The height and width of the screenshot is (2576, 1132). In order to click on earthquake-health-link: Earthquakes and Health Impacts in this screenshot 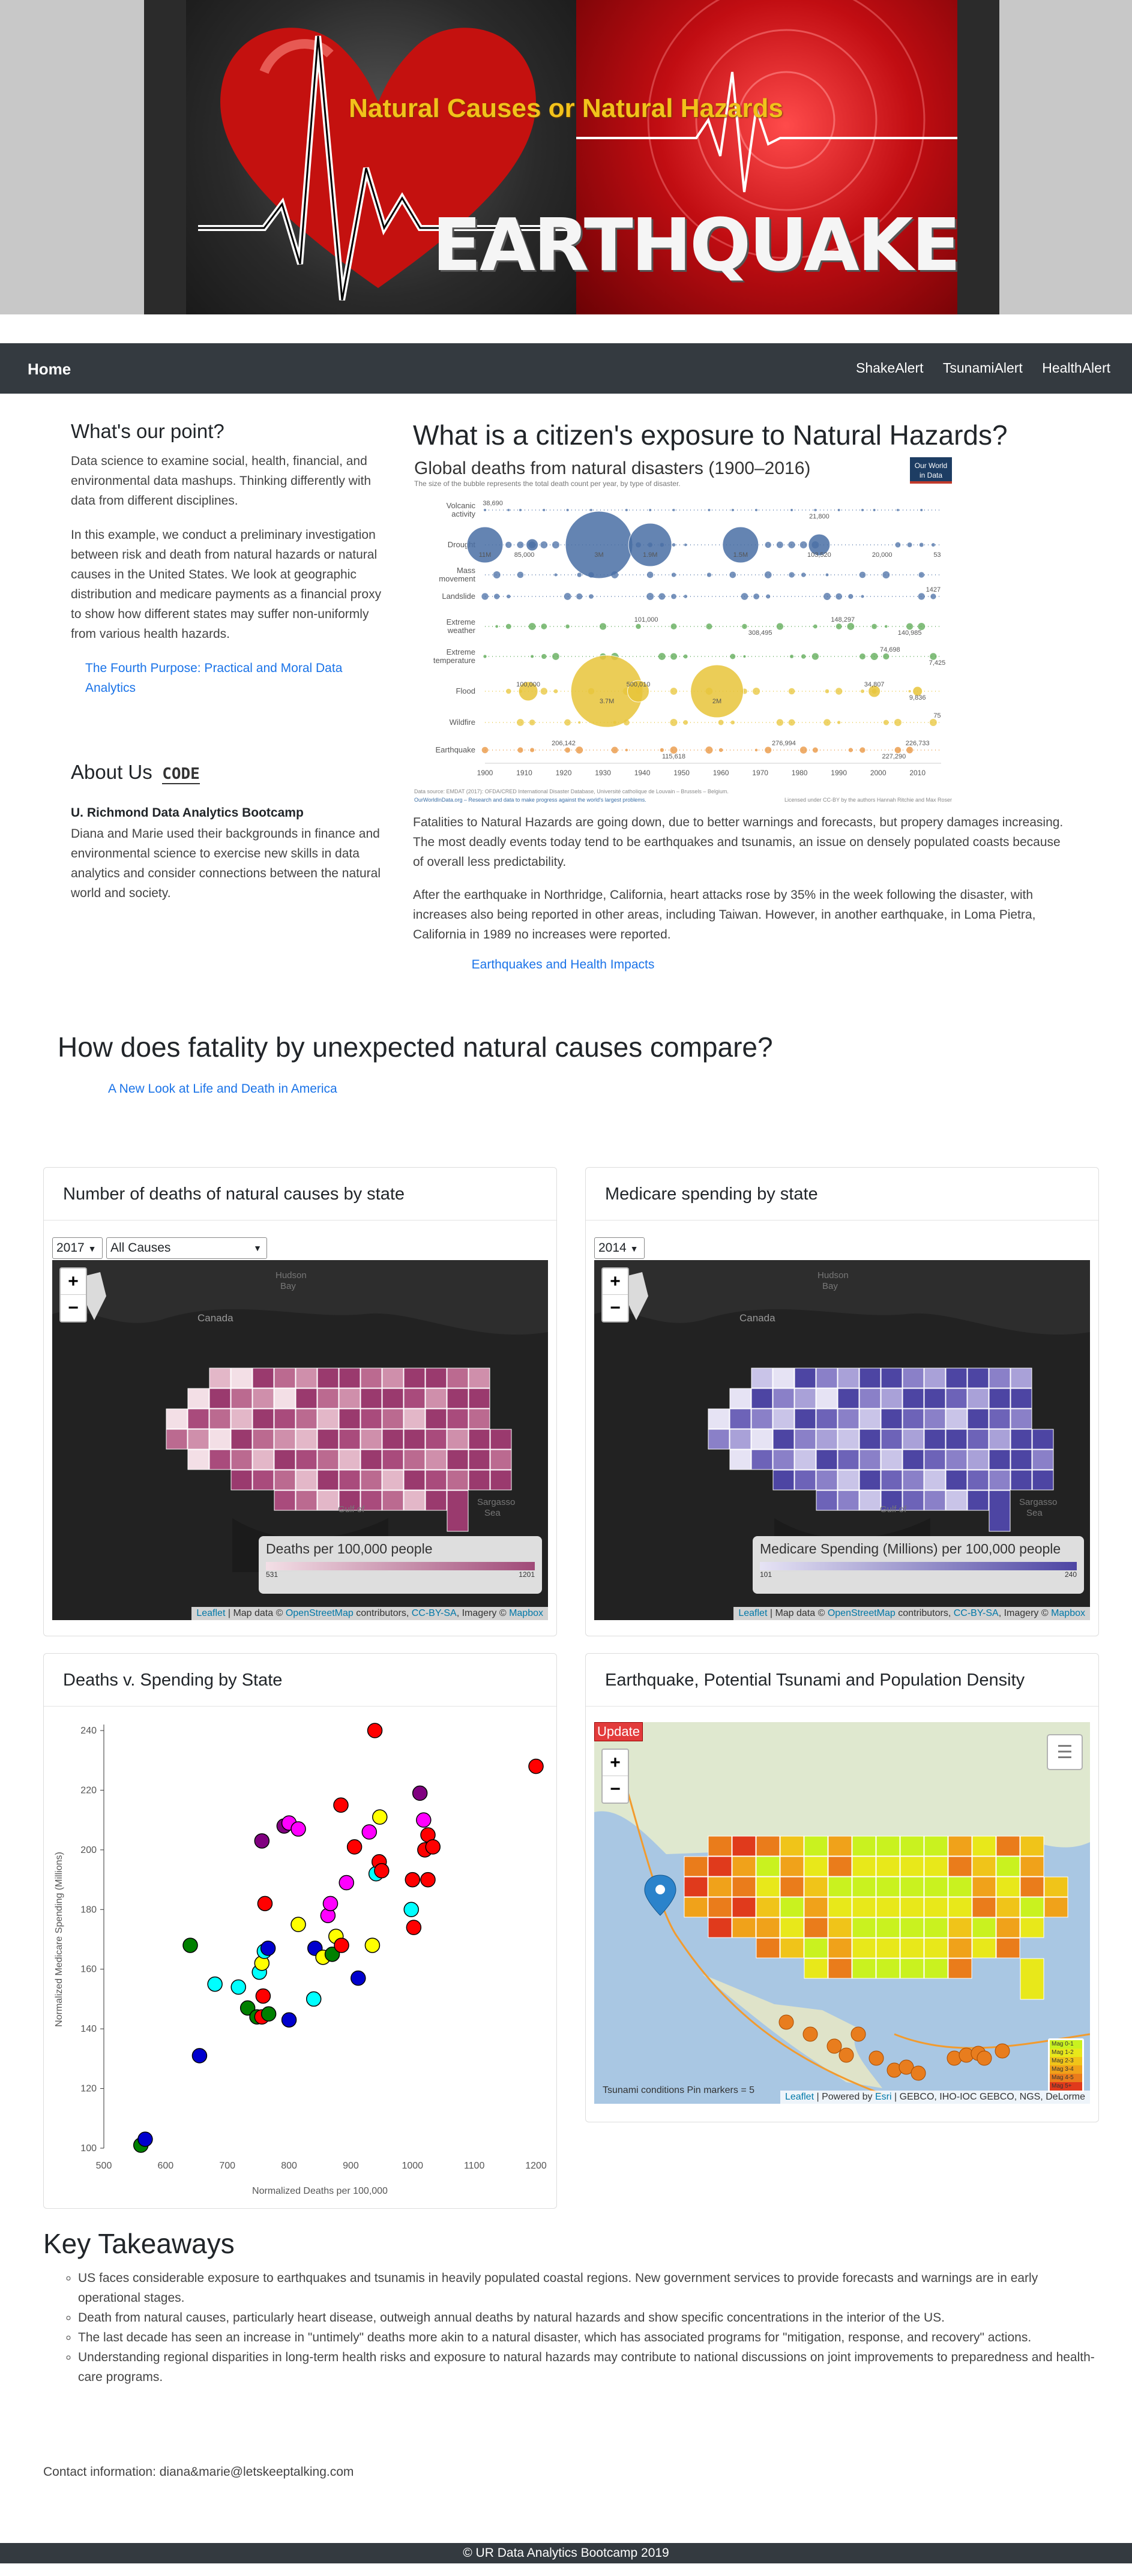, I will do `click(563, 965)`.